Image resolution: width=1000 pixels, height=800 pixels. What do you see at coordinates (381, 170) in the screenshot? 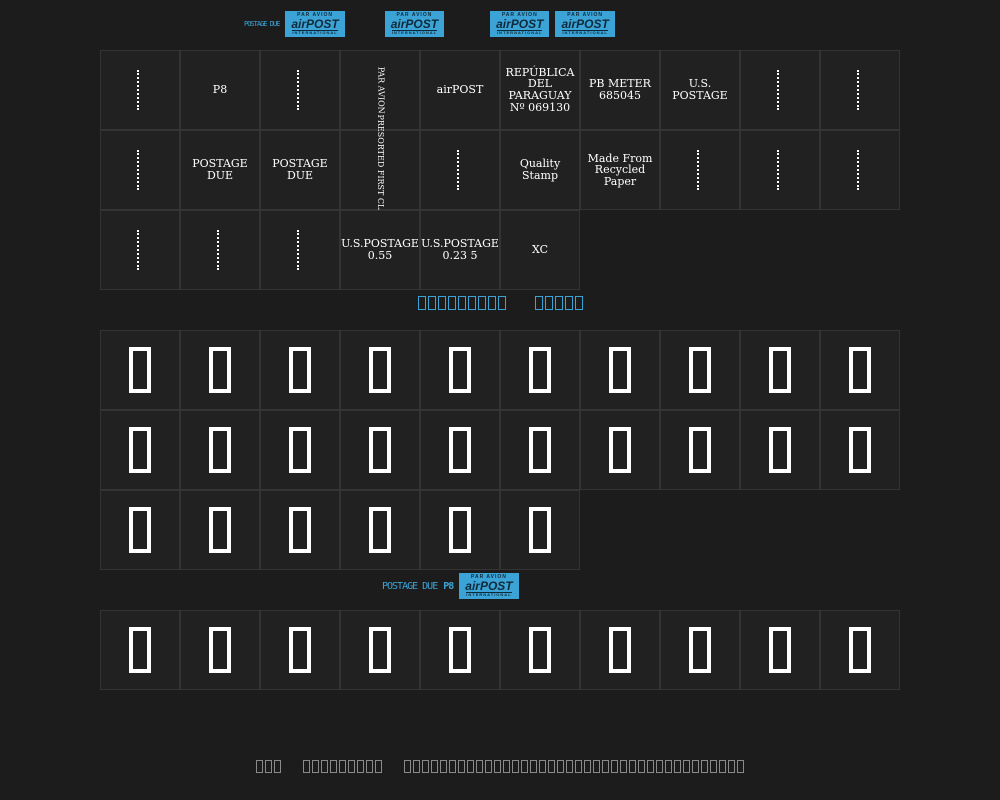
I see `glyph-sample: PRESORTED FIRST CLASS` at bounding box center [381, 170].